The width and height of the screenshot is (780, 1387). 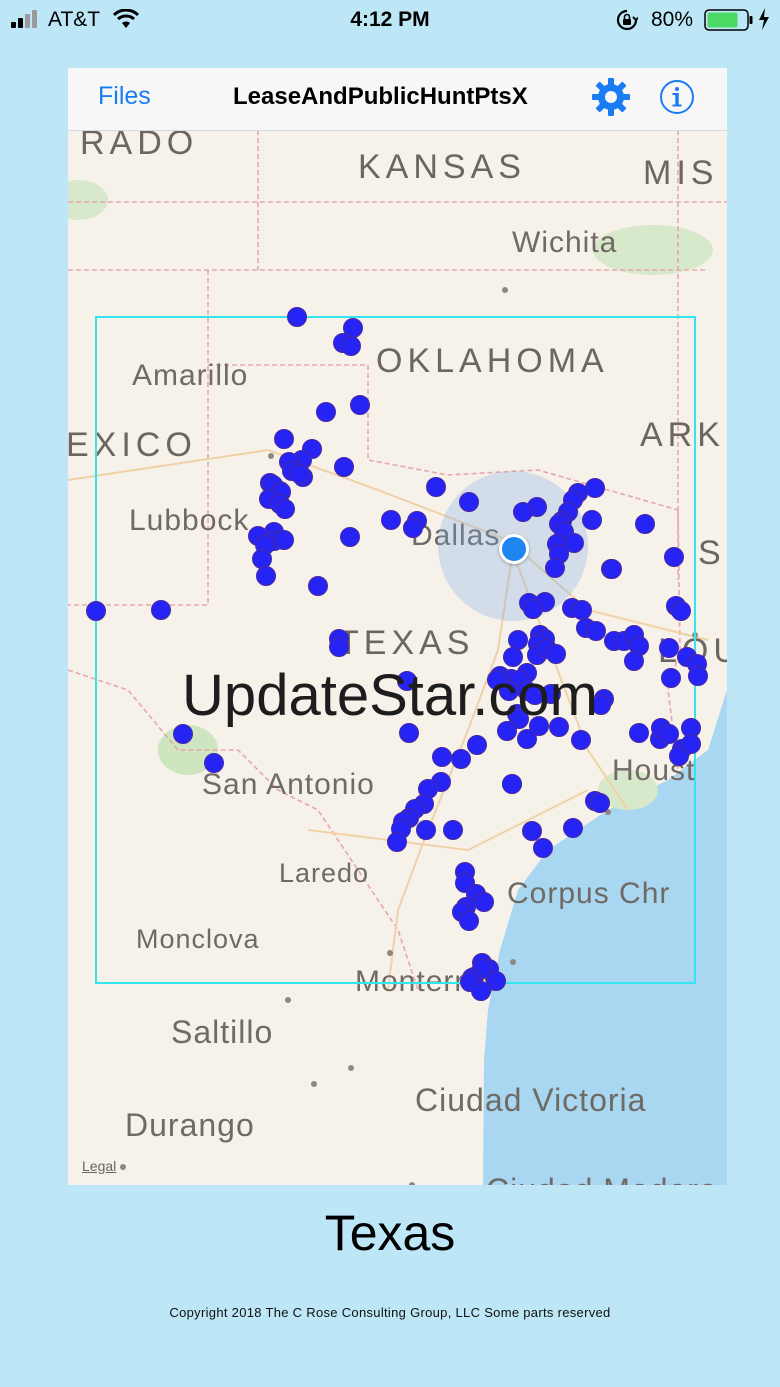 What do you see at coordinates (514, 549) in the screenshot?
I see `user-location-dot` at bounding box center [514, 549].